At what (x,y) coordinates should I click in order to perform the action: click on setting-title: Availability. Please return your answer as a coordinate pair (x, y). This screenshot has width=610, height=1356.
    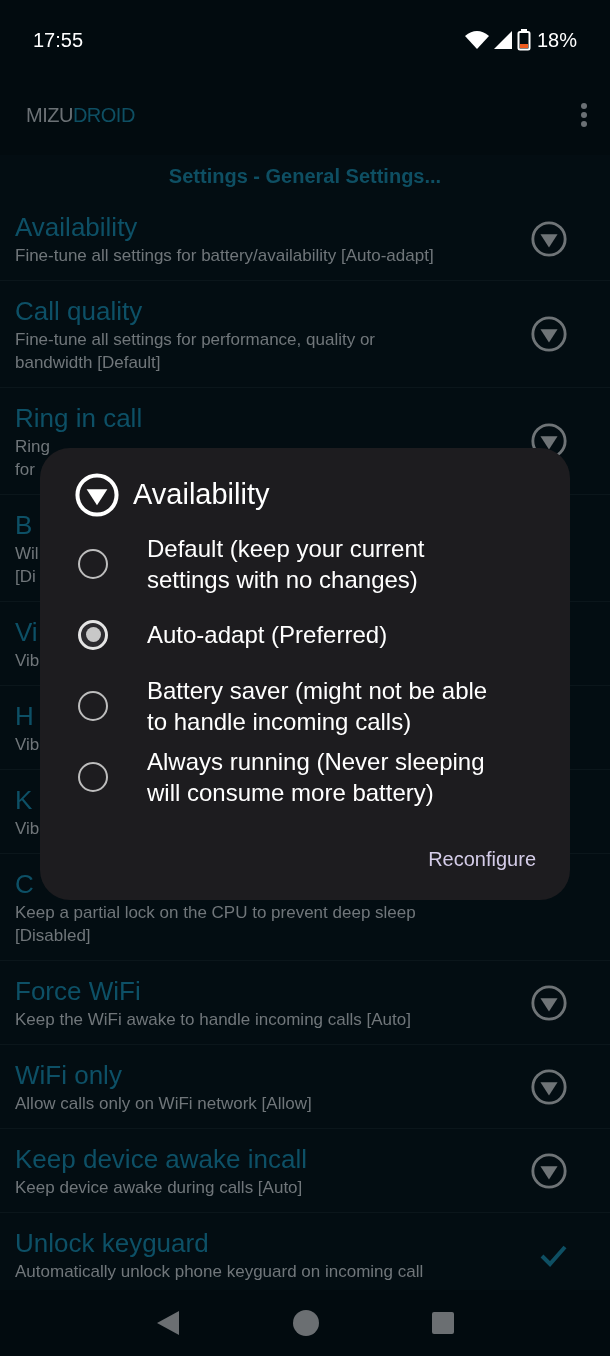
    Looking at the image, I should click on (224, 227).